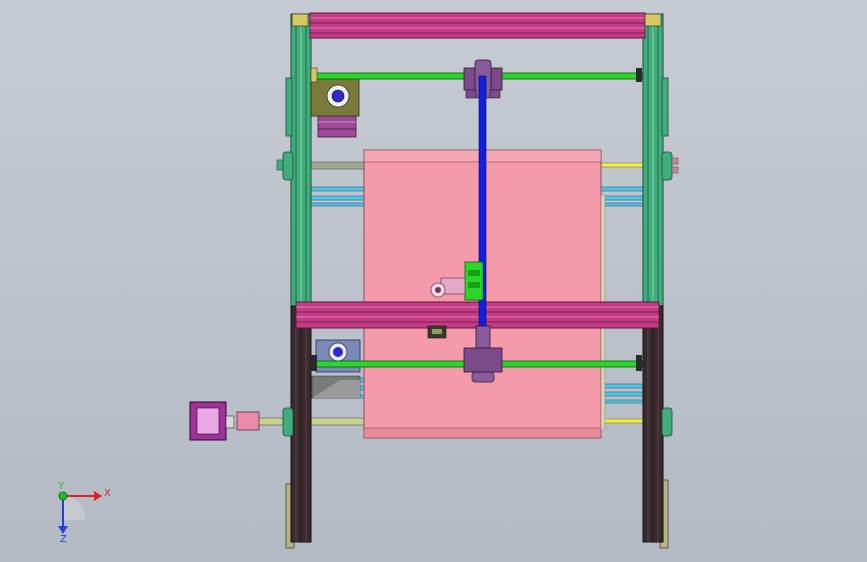 Image resolution: width=867 pixels, height=562 pixels. Describe the element at coordinates (314, 363) in the screenshot. I see `bottom-rod-end-left` at that location.